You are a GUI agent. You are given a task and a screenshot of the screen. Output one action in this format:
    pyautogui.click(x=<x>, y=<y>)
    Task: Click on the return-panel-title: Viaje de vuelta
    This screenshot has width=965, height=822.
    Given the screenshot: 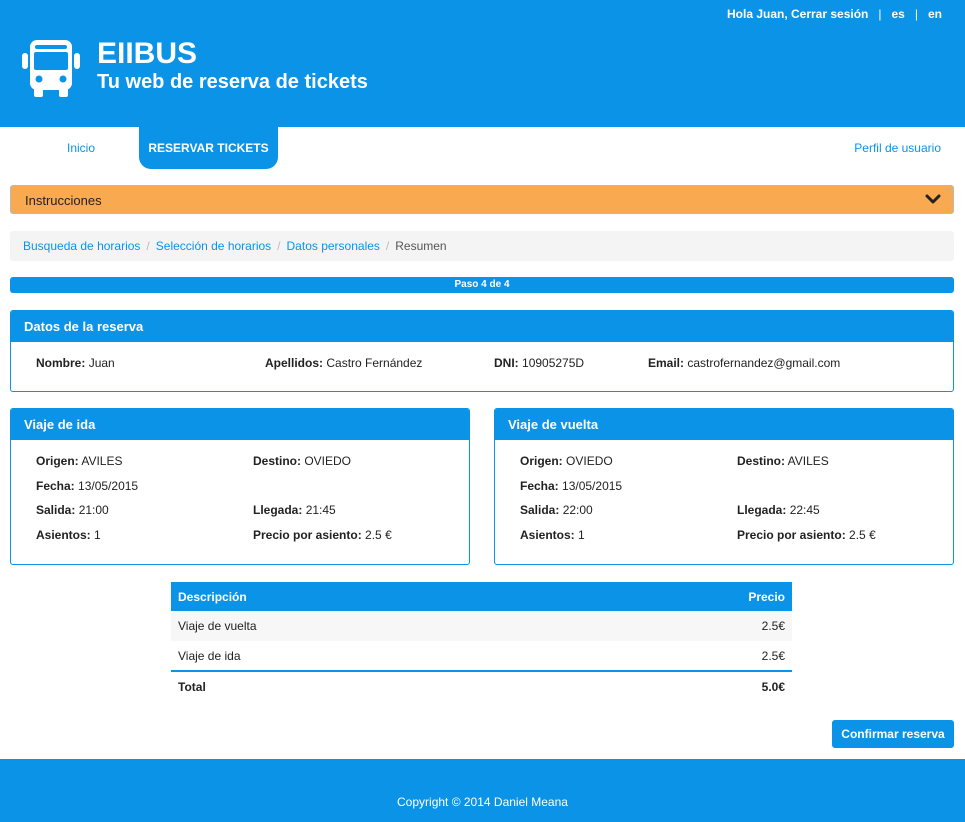 What is the action you would take?
    pyautogui.click(x=724, y=424)
    